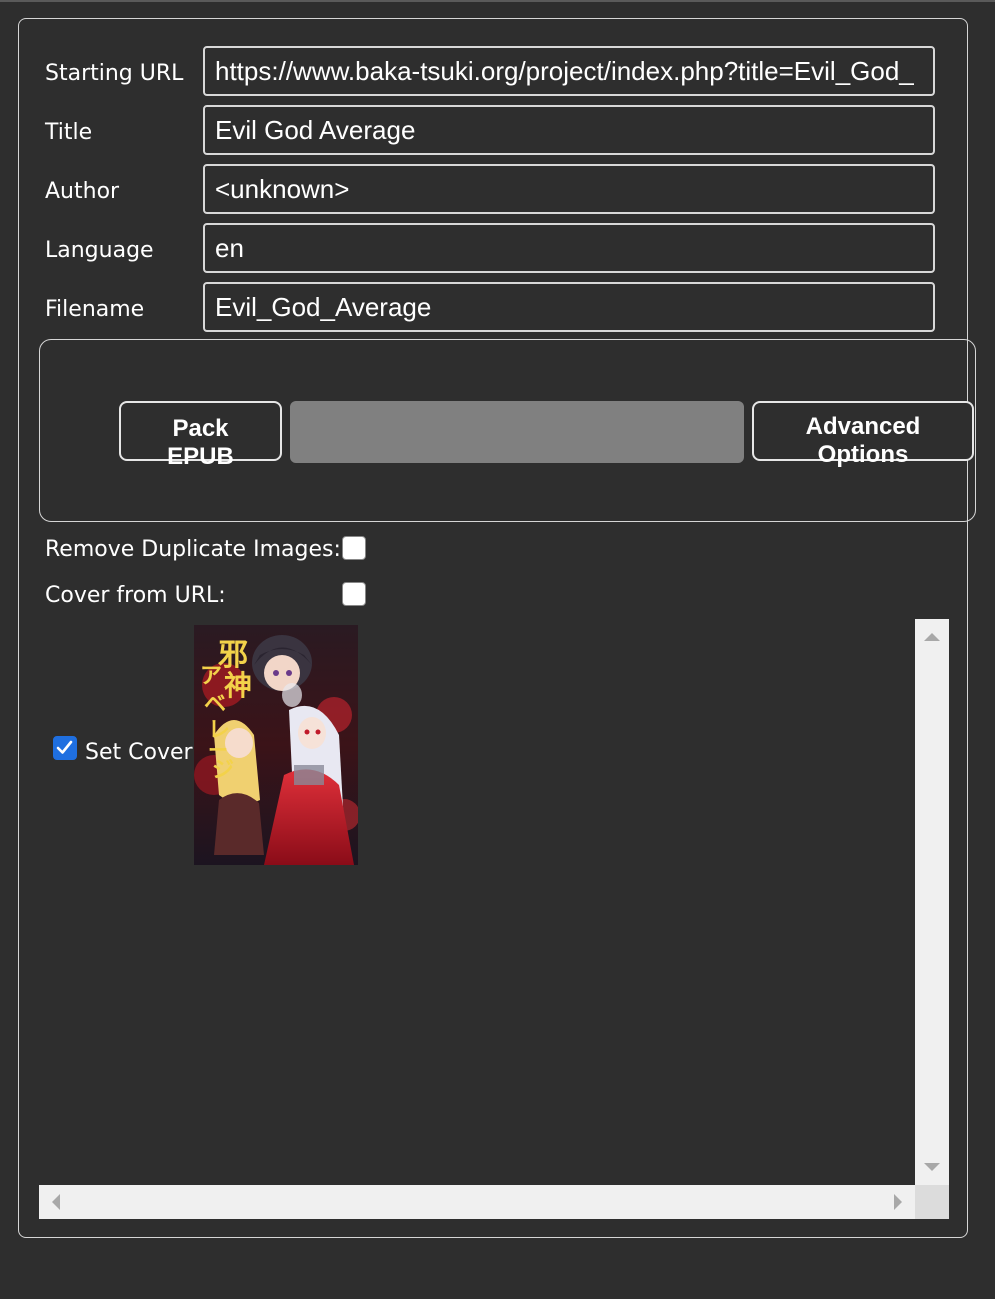  I want to click on window-top-border, so click(497, 1).